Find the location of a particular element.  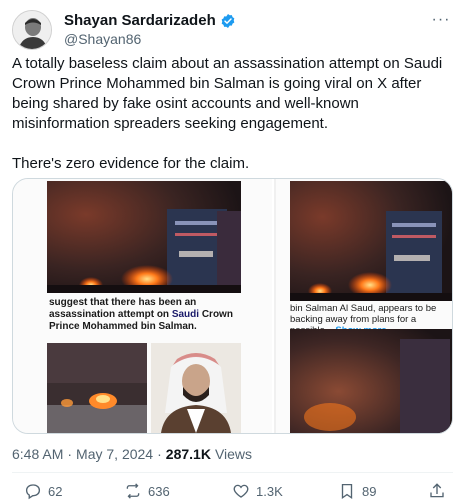

author-name-row: Shayan Sardarizadeh is located at coordinates (150, 20).